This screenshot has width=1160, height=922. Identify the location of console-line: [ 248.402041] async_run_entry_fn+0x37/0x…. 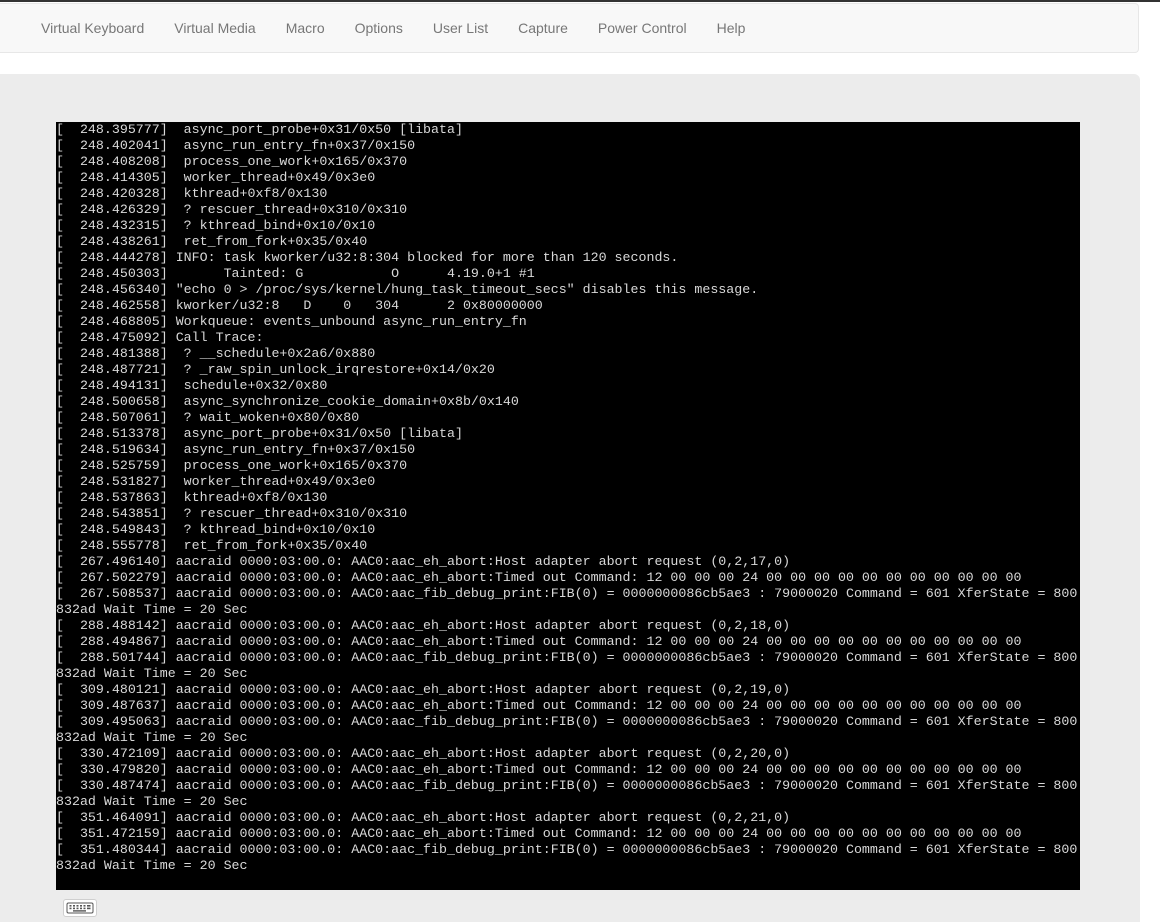
(236, 145).